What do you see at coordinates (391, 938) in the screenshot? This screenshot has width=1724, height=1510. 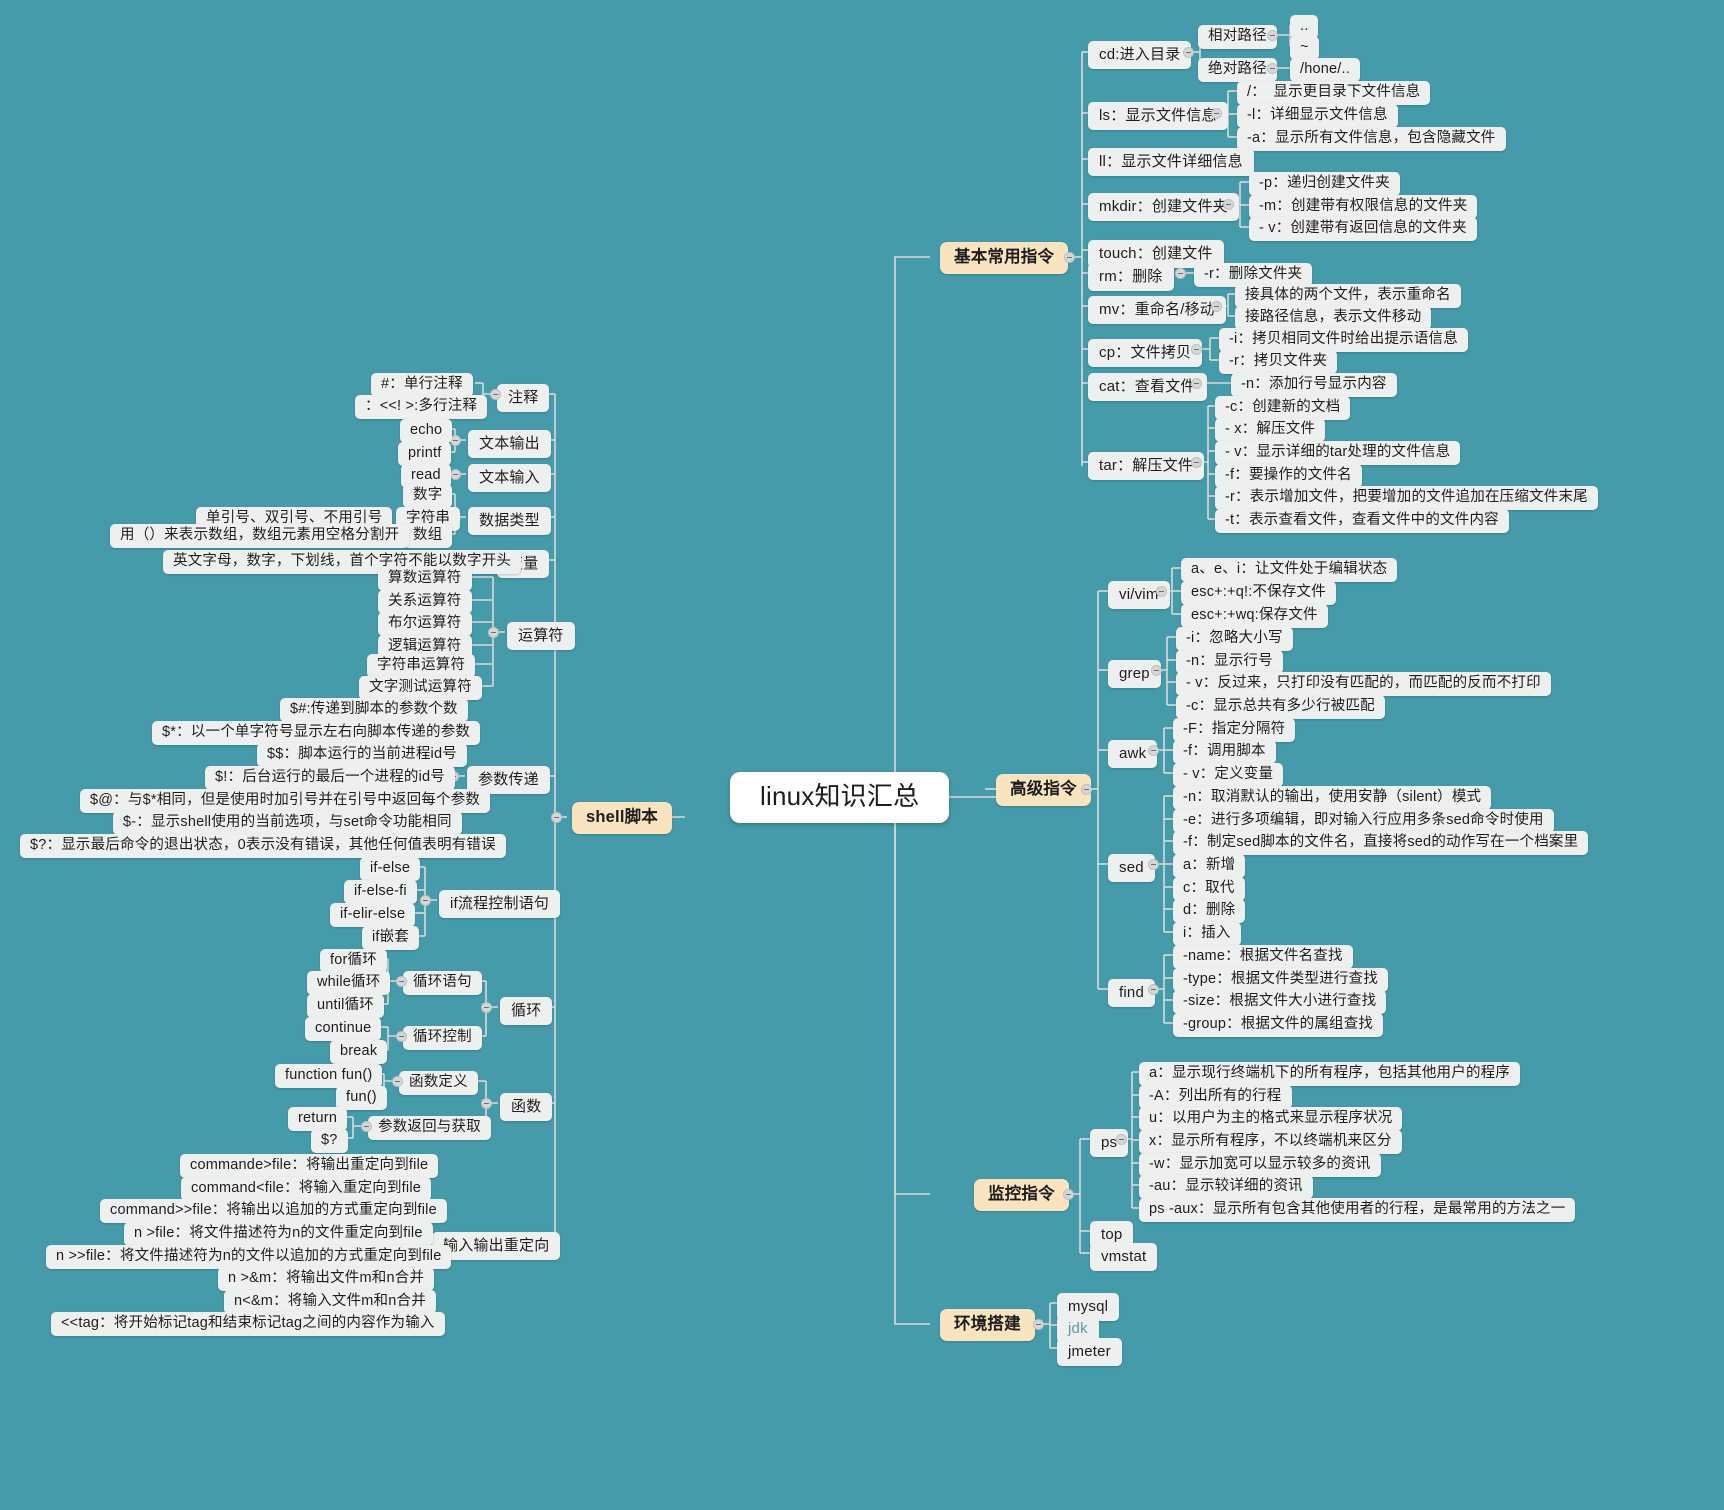 I see `node-if-nested: if嵌套` at bounding box center [391, 938].